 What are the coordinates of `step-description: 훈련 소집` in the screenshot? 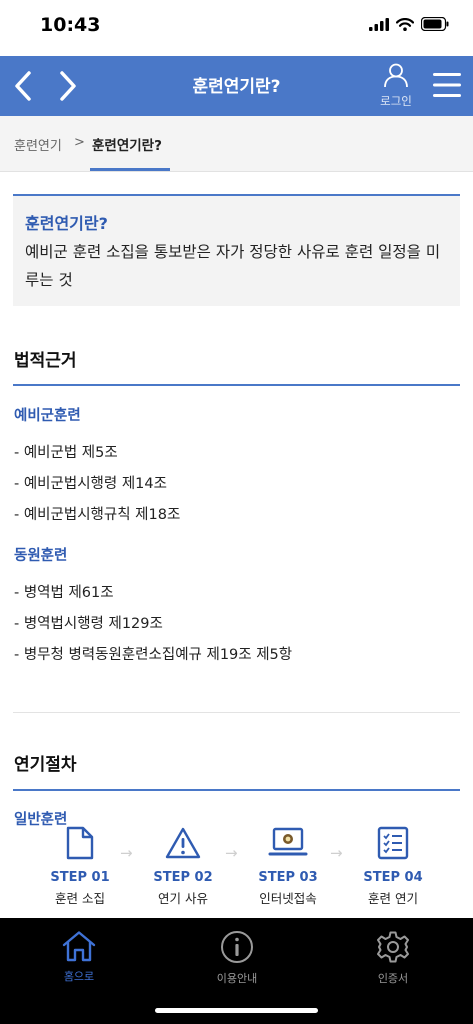 It's located at (80, 898).